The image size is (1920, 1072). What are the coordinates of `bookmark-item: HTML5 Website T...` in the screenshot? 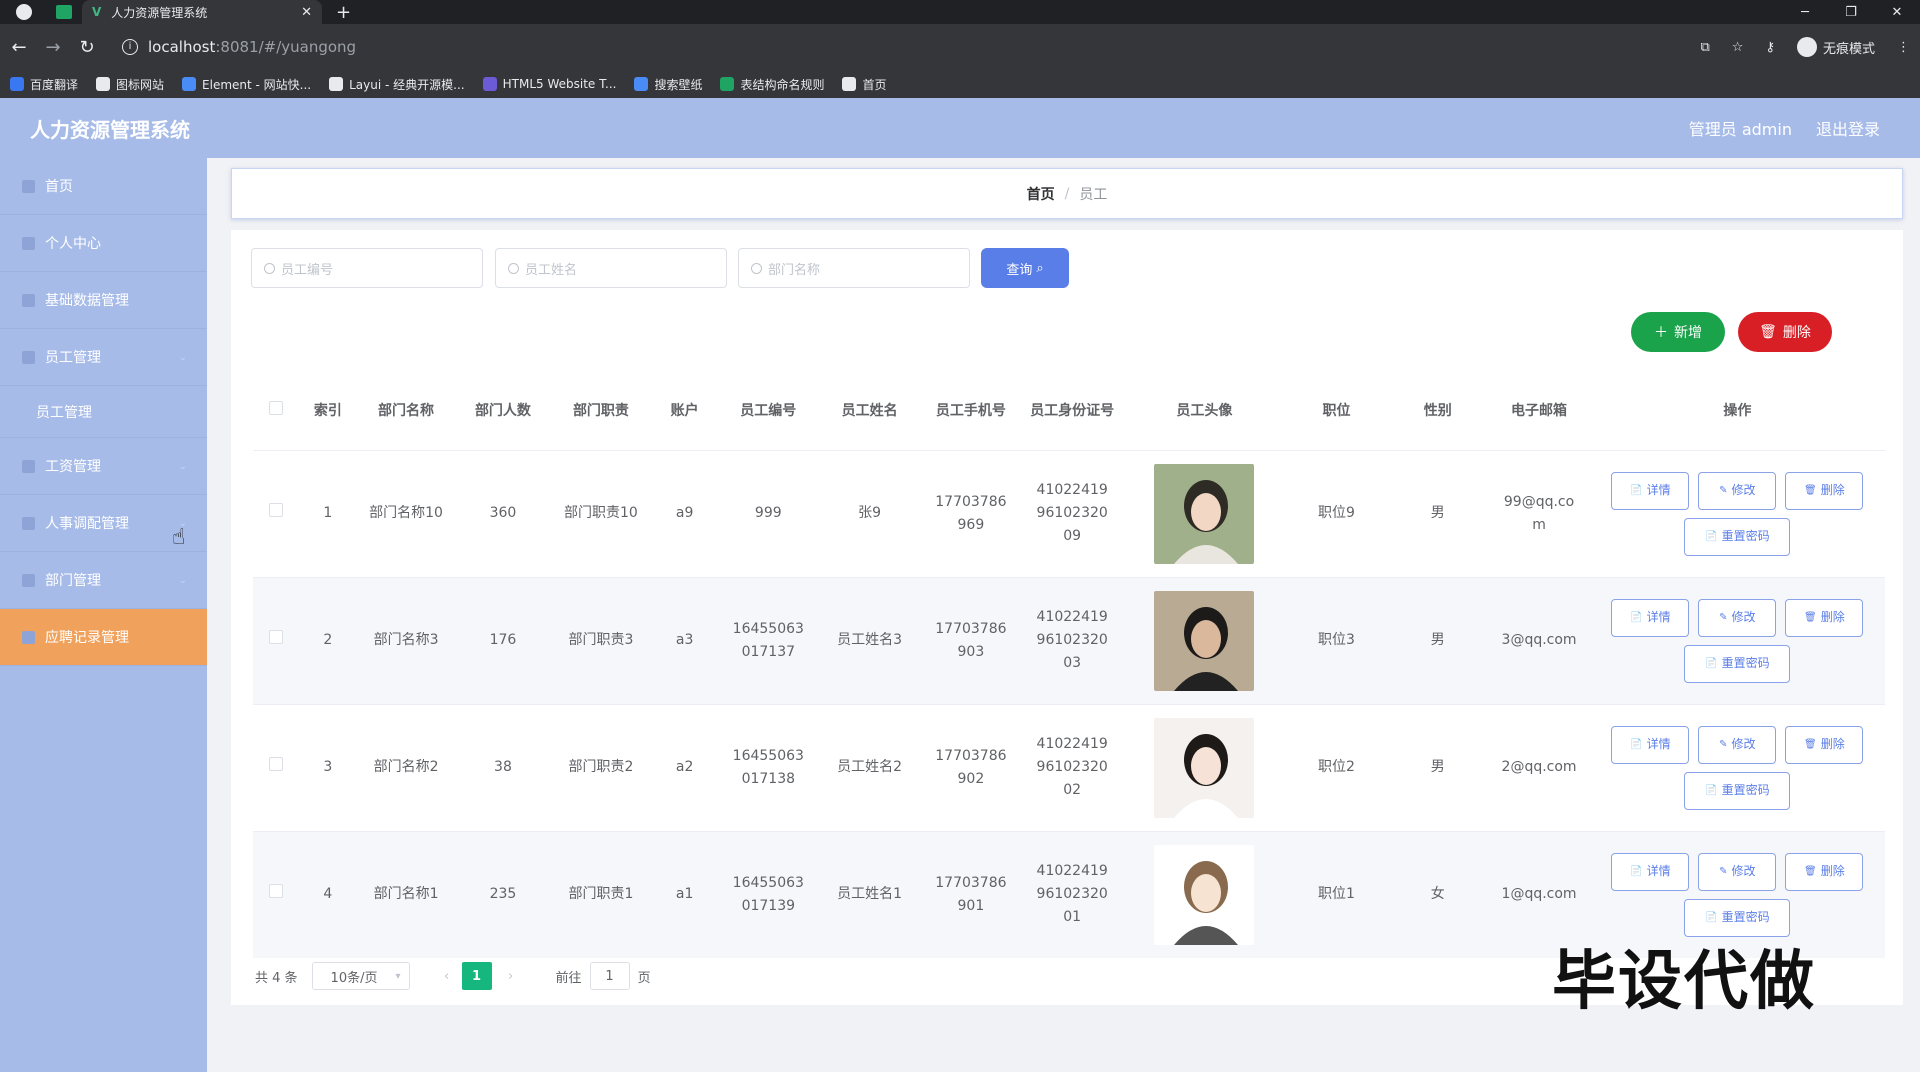 It's located at (549, 84).